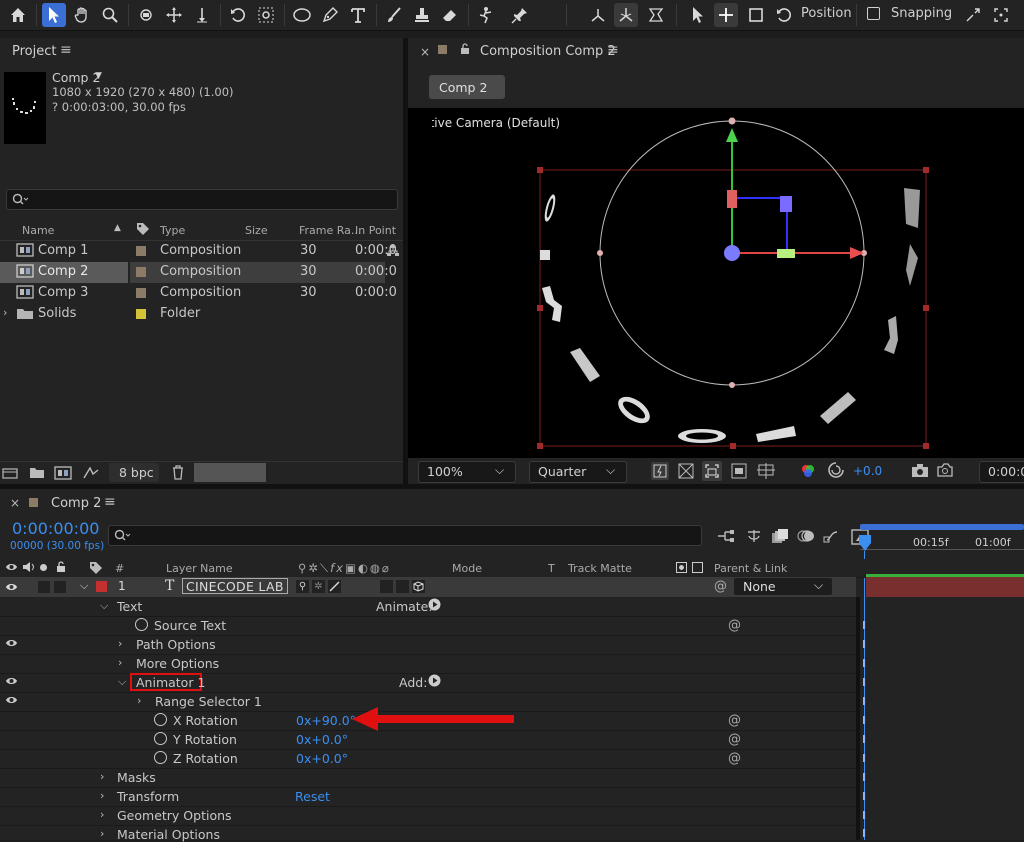 The width and height of the screenshot is (1024, 842). Describe the element at coordinates (756, 15) in the screenshot. I see `gizmo-scale-icon` at that location.